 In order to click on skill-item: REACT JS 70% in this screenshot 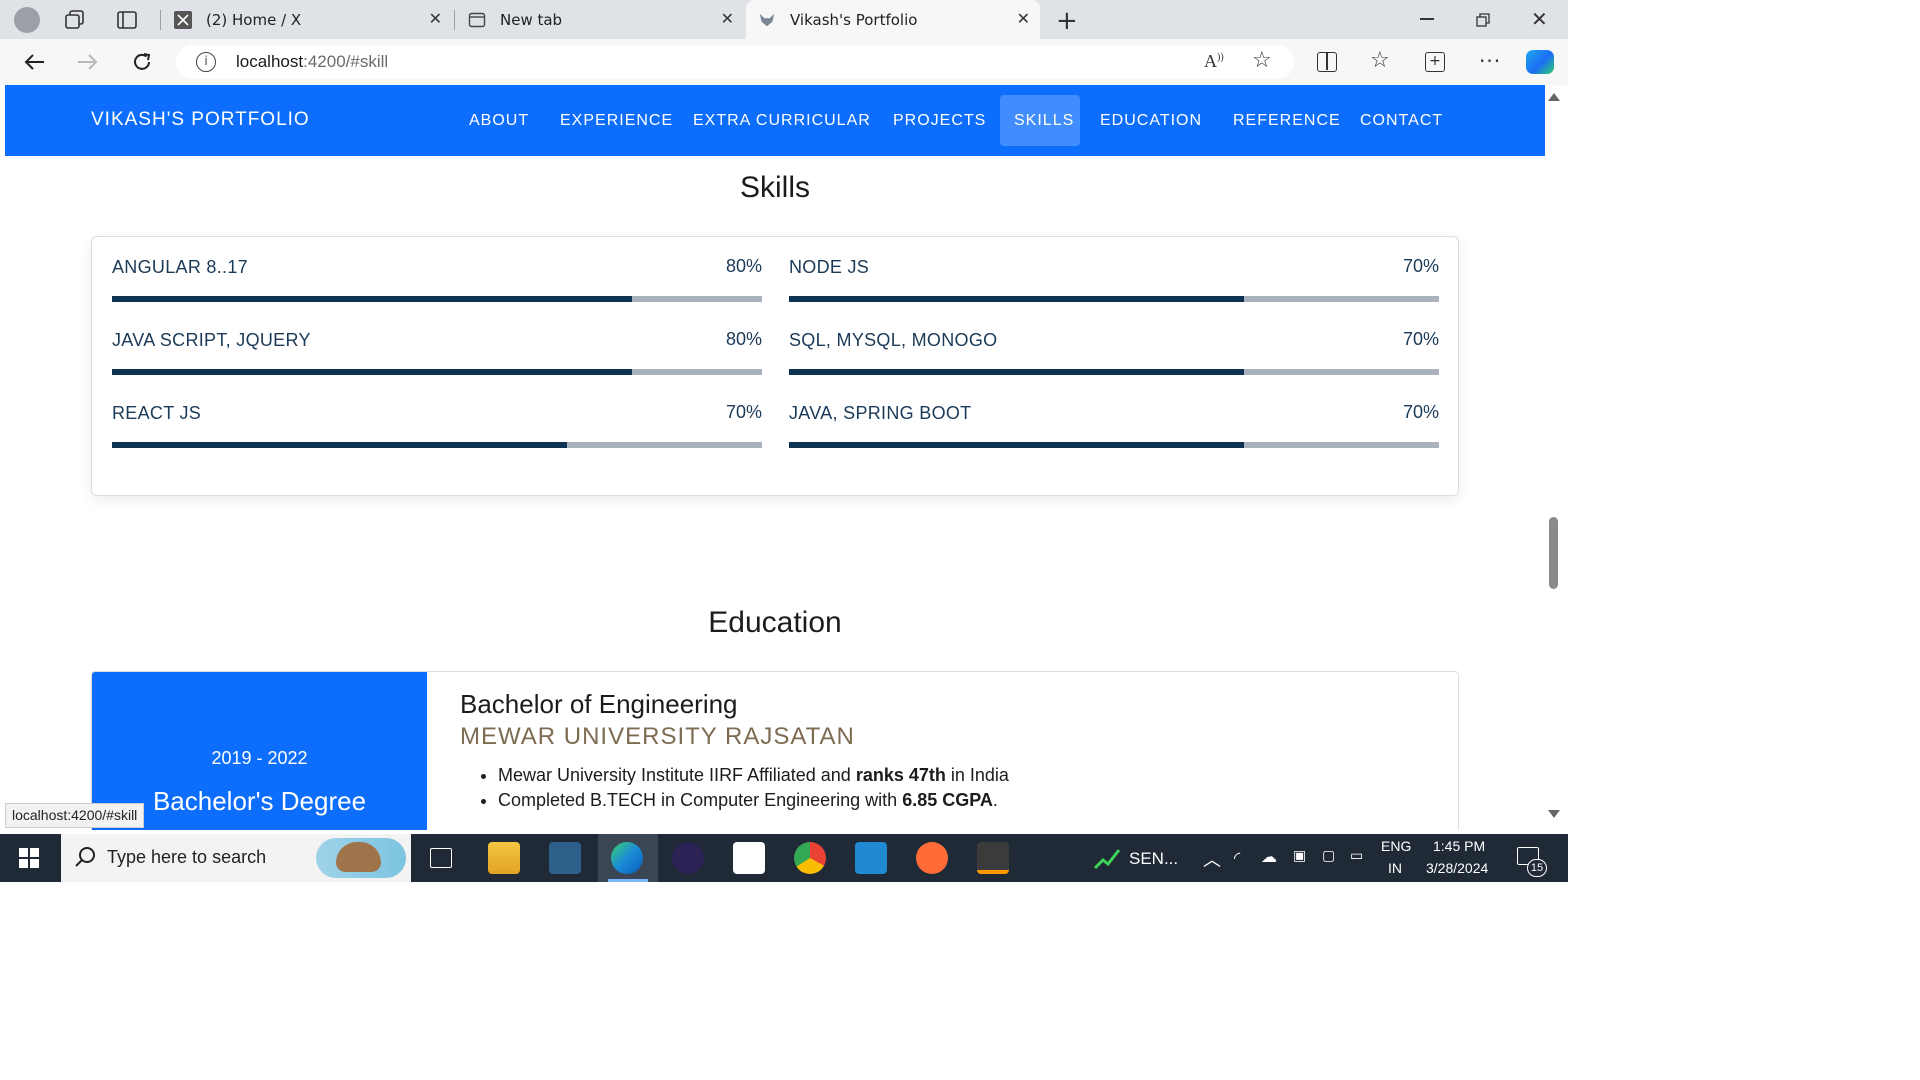, I will do `click(437, 415)`.